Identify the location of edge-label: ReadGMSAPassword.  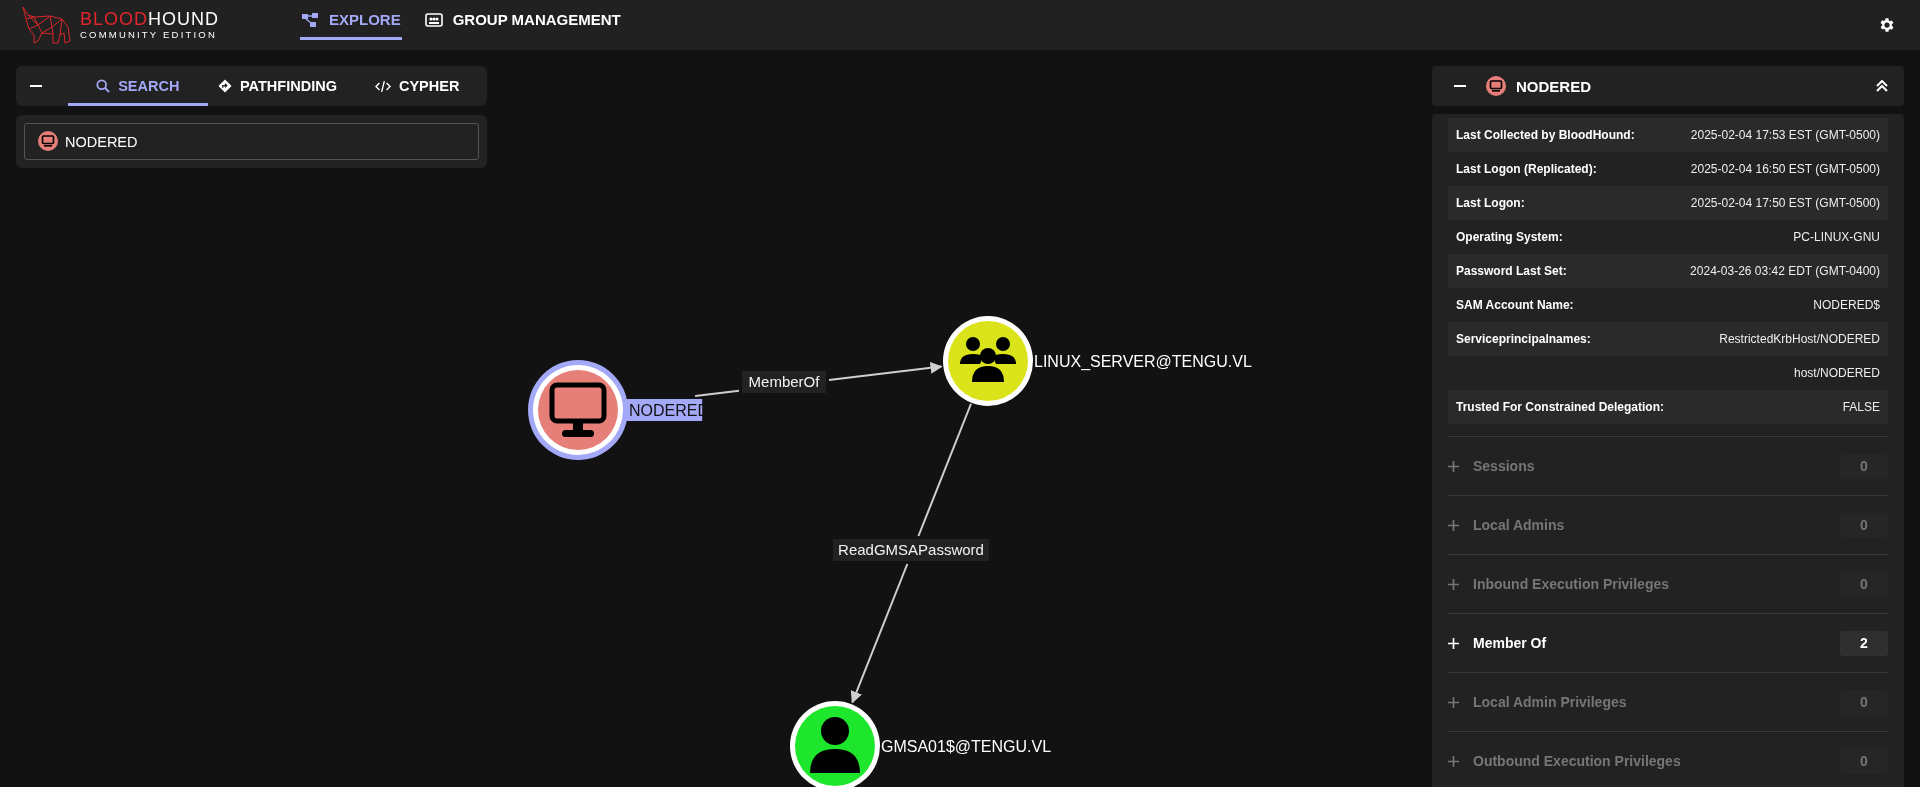
(911, 550).